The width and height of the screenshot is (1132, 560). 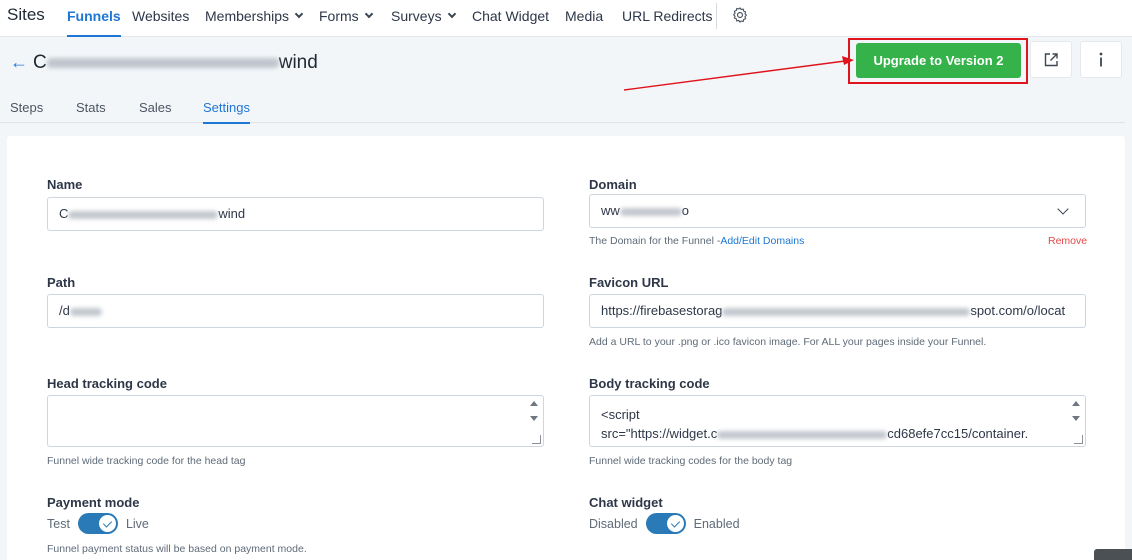 I want to click on nav-divider, so click(x=716, y=16).